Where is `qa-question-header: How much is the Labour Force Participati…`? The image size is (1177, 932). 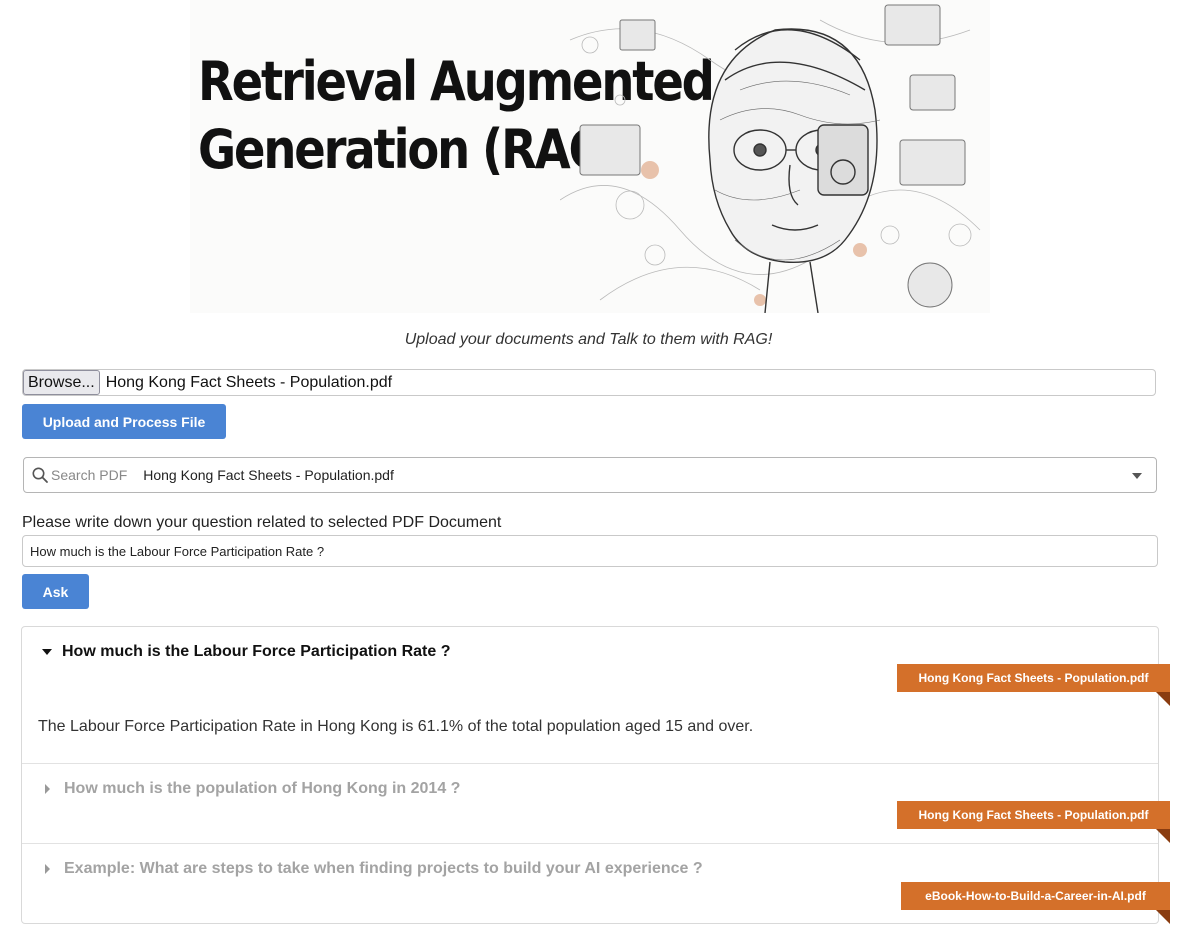 qa-question-header: How much is the Labour Force Participati… is located at coordinates (245, 652).